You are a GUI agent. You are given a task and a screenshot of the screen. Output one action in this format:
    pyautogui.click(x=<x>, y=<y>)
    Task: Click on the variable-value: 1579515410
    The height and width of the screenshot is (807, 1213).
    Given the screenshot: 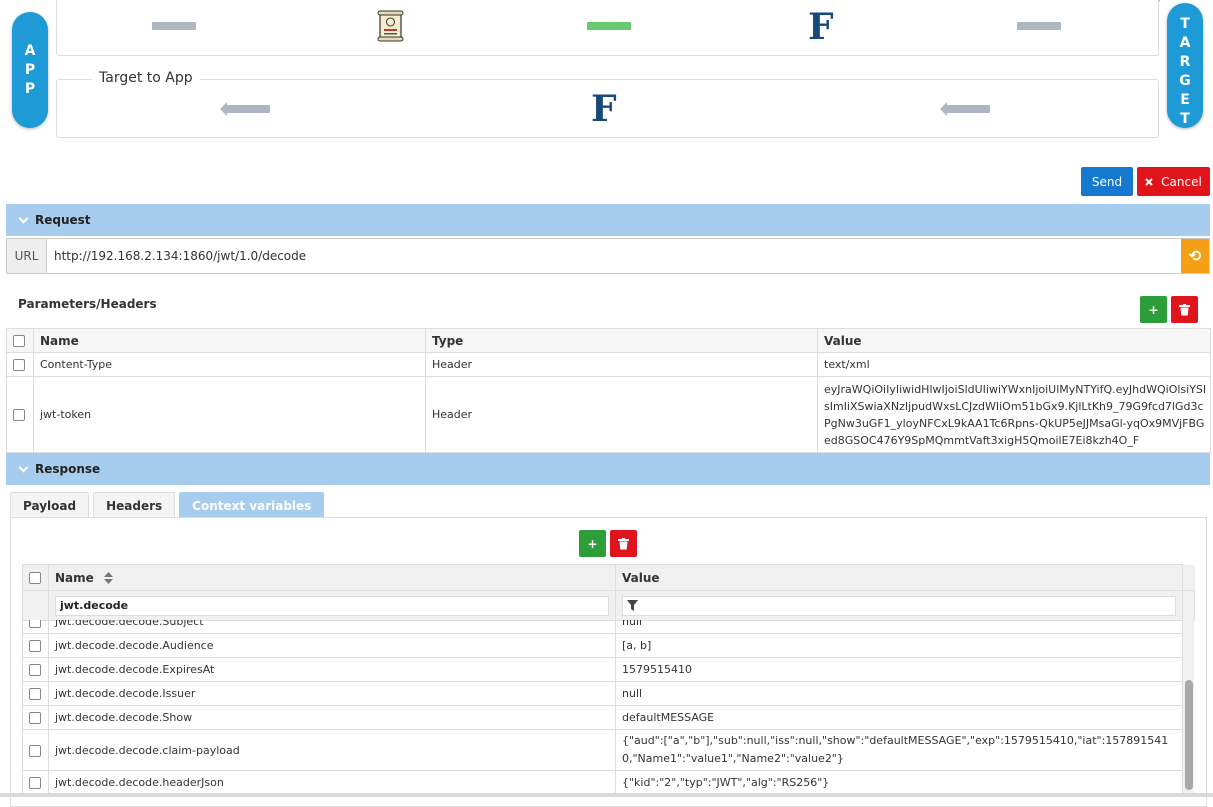 What is the action you would take?
    pyautogui.click(x=899, y=669)
    